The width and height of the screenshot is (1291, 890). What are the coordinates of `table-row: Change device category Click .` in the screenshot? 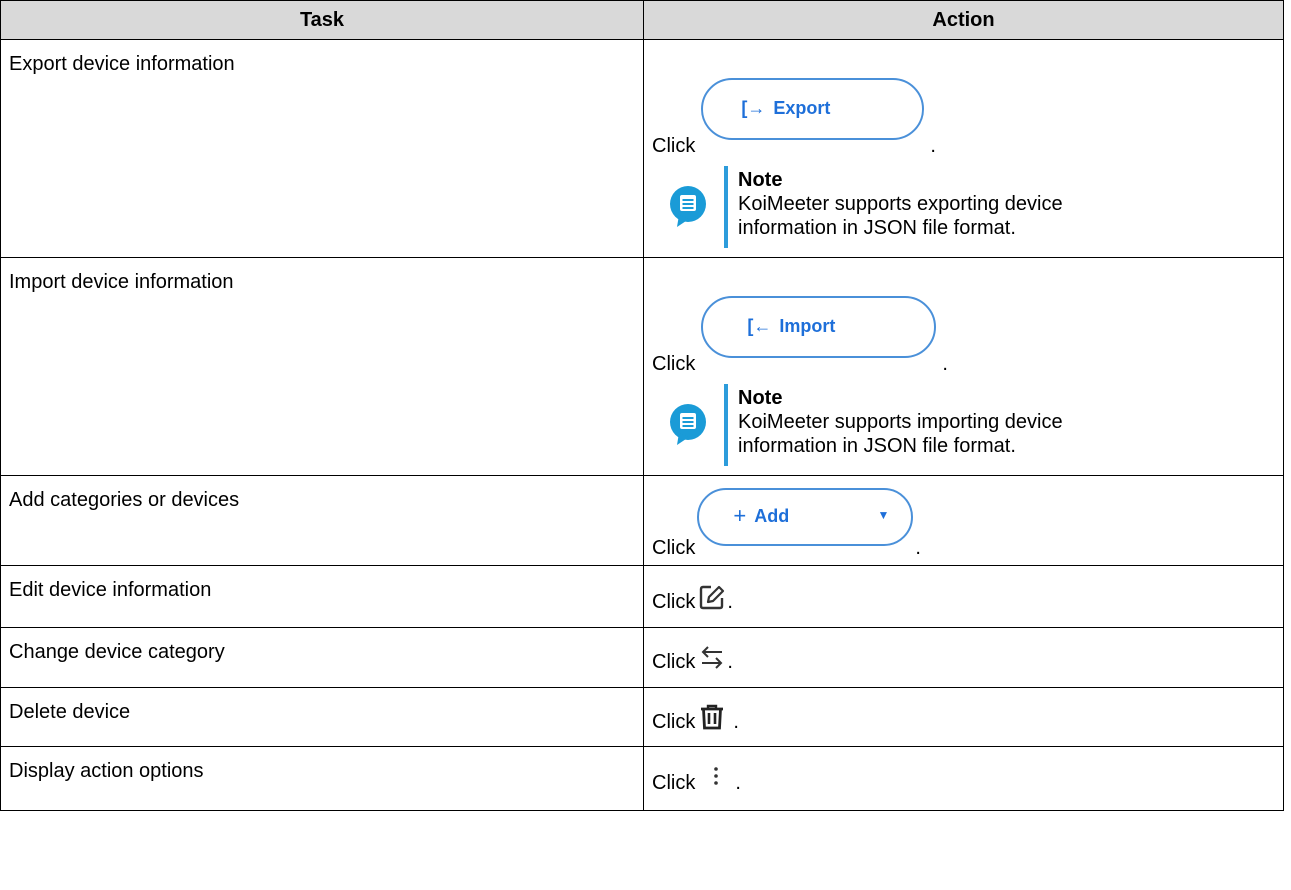 It's located at (642, 657).